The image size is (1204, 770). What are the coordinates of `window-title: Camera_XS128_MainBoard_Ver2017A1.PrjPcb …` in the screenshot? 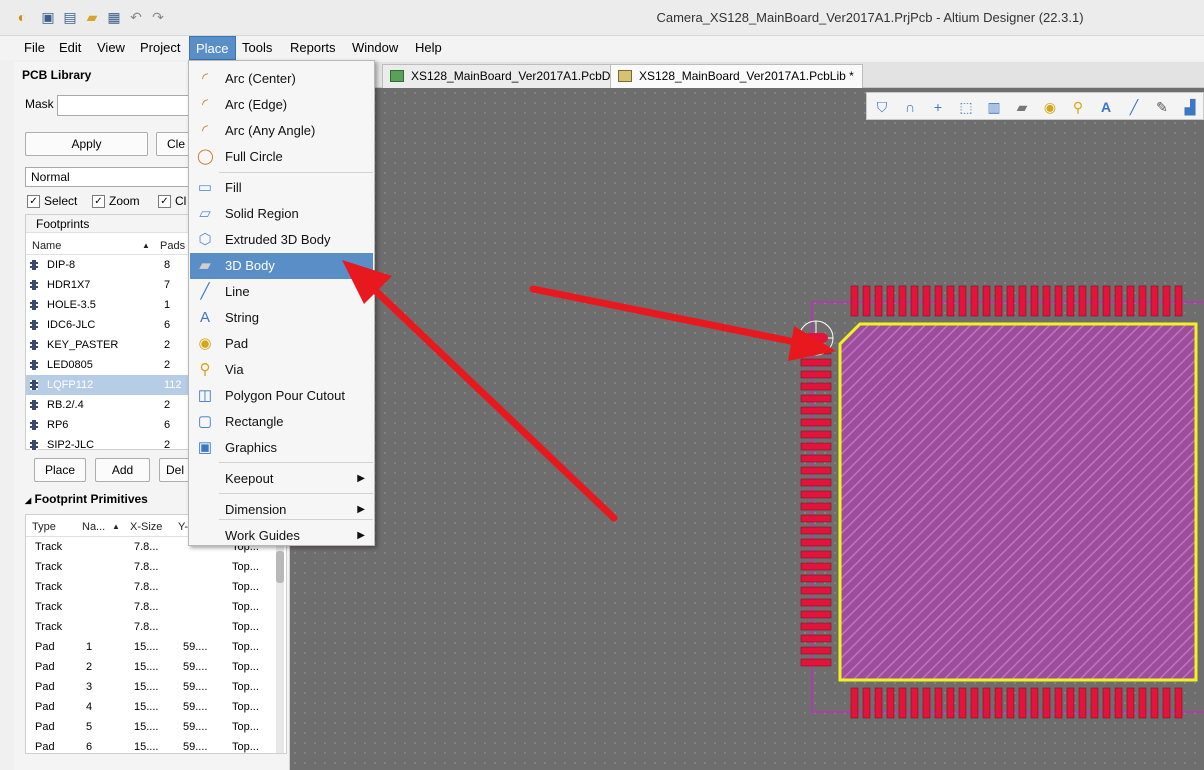 It's located at (870, 17).